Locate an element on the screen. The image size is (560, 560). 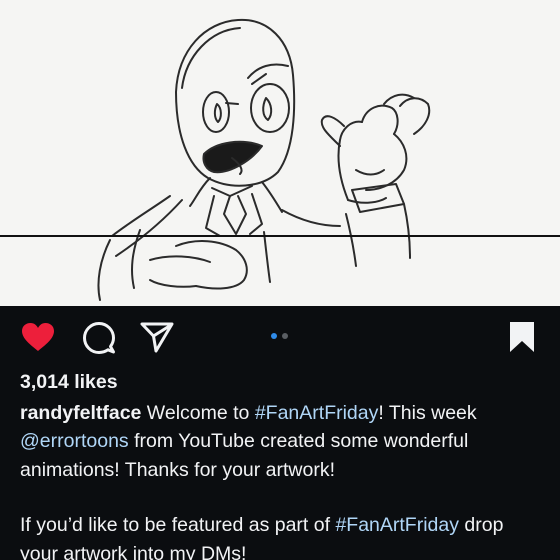
caption-text: ! This week is located at coordinates (427, 412).